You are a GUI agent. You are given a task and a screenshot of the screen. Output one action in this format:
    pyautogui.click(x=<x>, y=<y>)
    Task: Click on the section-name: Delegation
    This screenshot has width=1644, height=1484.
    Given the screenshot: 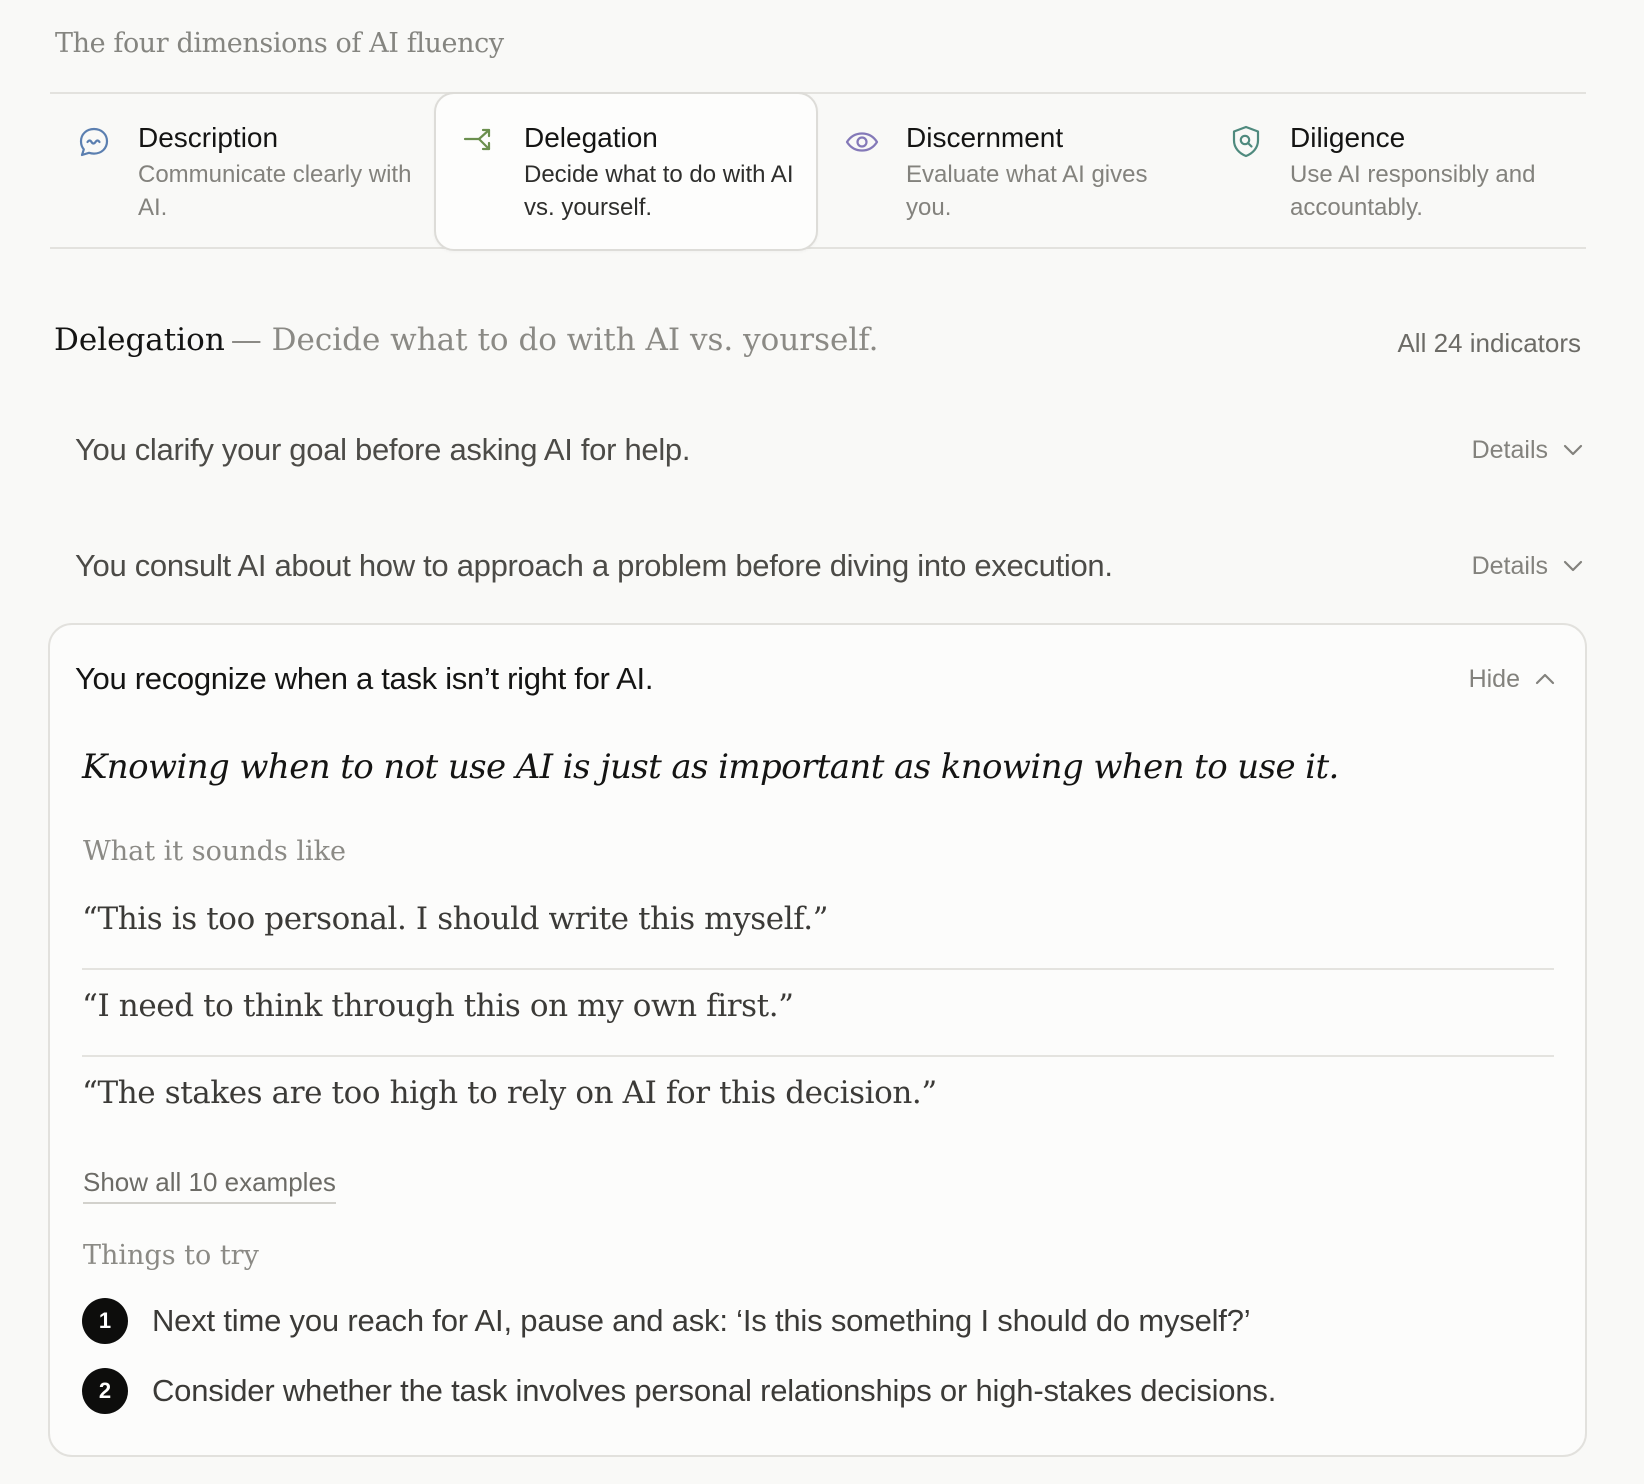 What is the action you would take?
    pyautogui.click(x=139, y=340)
    